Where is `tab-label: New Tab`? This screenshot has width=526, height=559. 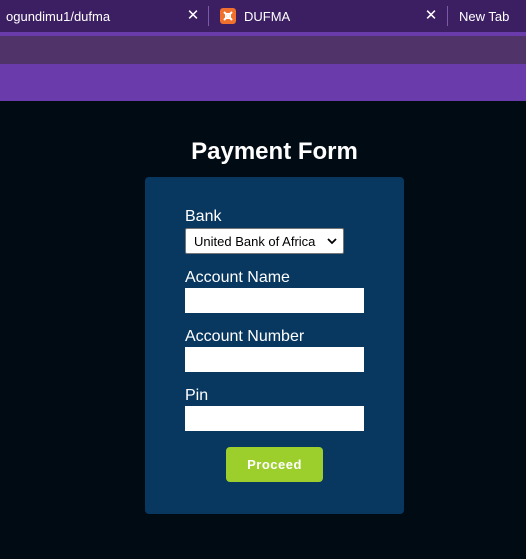 tab-label: New Tab is located at coordinates (484, 16).